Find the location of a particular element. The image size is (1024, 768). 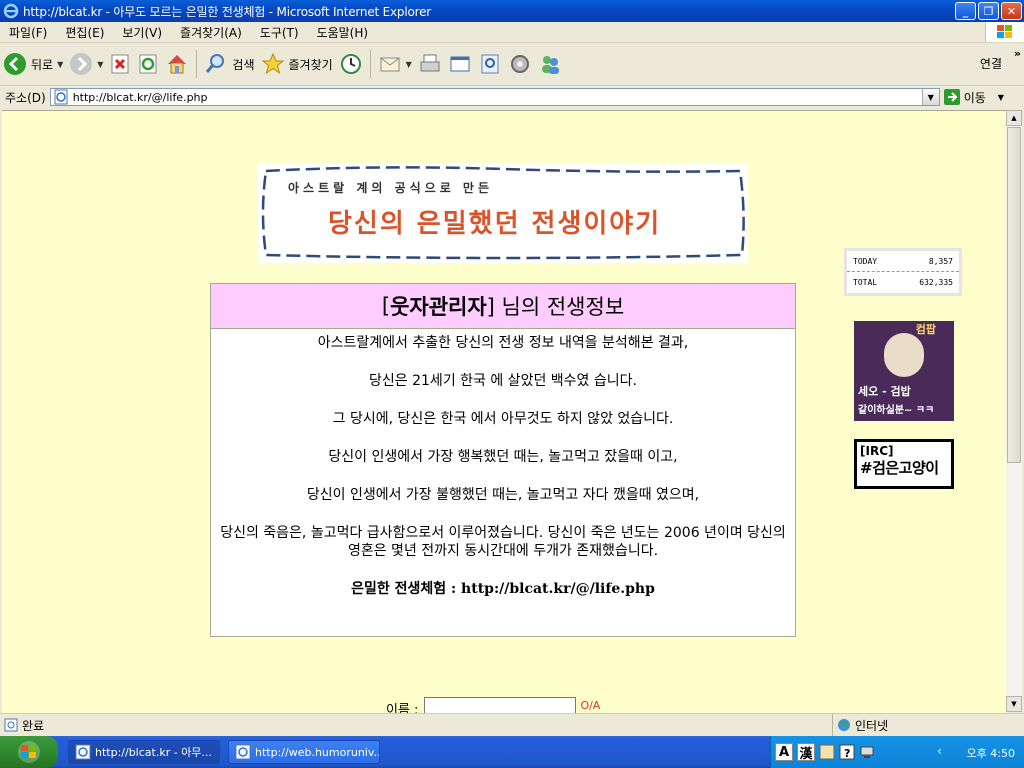

go-dropdown-icon: ▼ is located at coordinates (1001, 97).